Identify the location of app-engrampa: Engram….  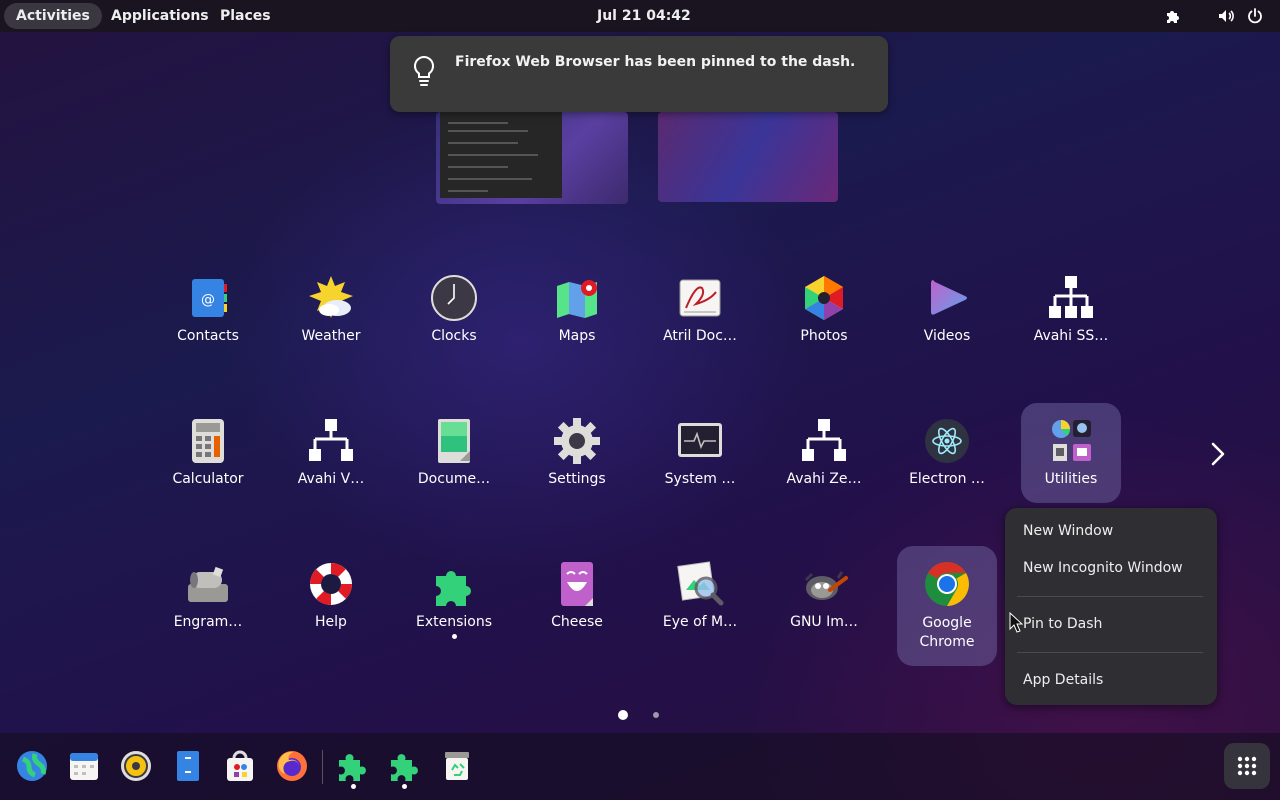
(208, 611).